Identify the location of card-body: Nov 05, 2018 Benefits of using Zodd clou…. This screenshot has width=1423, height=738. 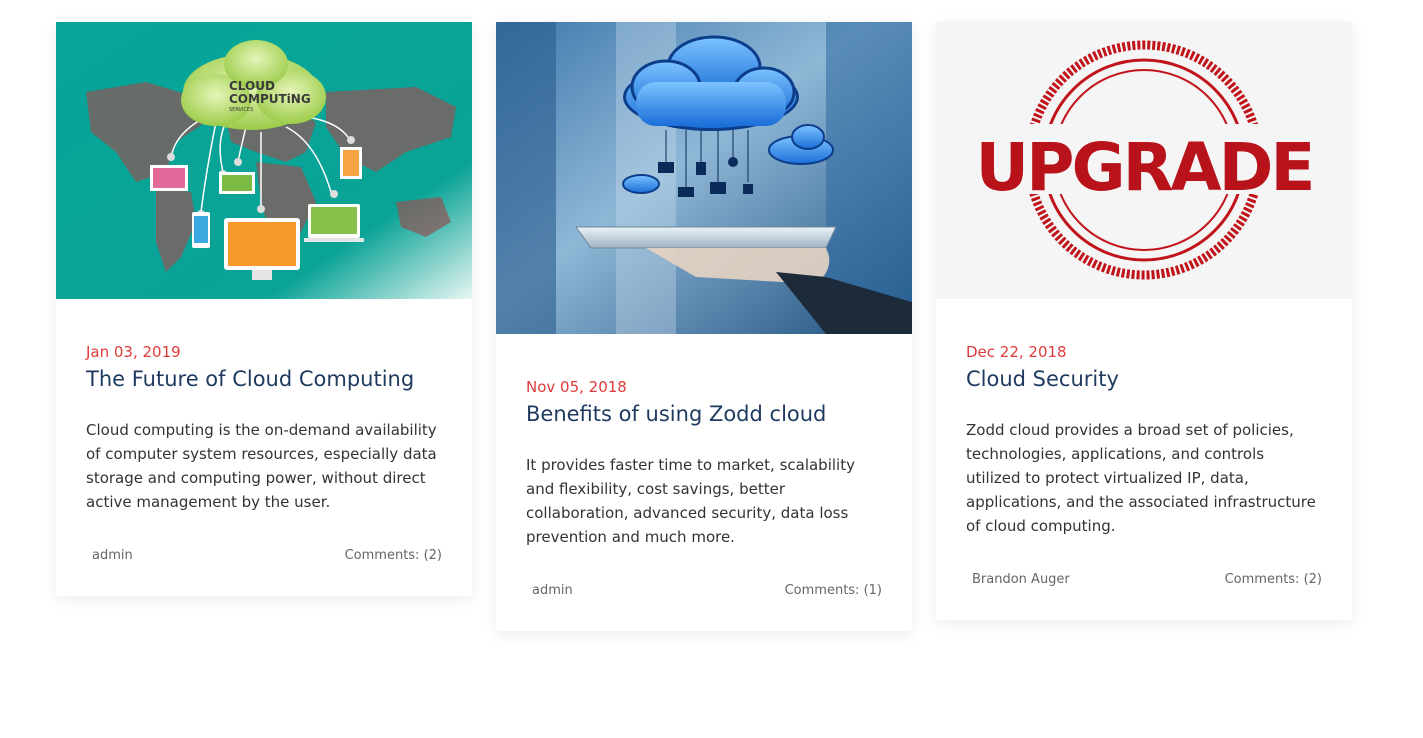
(704, 504).